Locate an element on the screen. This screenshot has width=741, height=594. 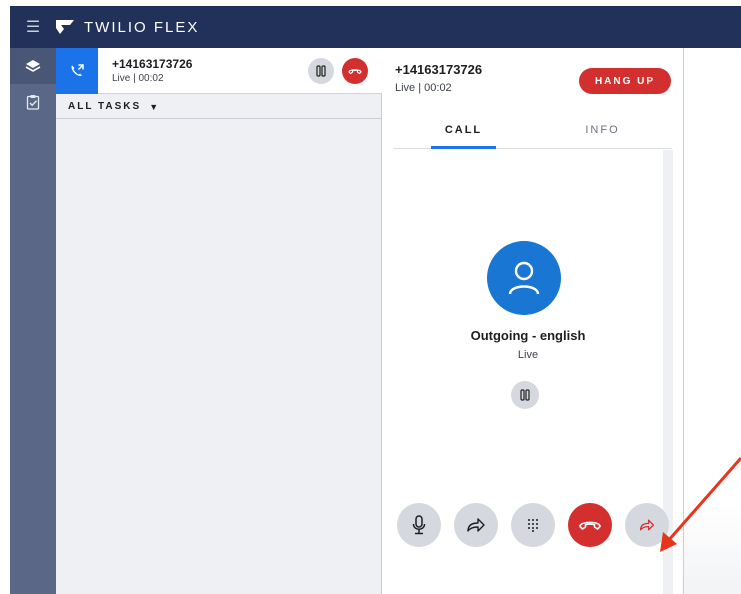
dialpad-button is located at coordinates (533, 525).